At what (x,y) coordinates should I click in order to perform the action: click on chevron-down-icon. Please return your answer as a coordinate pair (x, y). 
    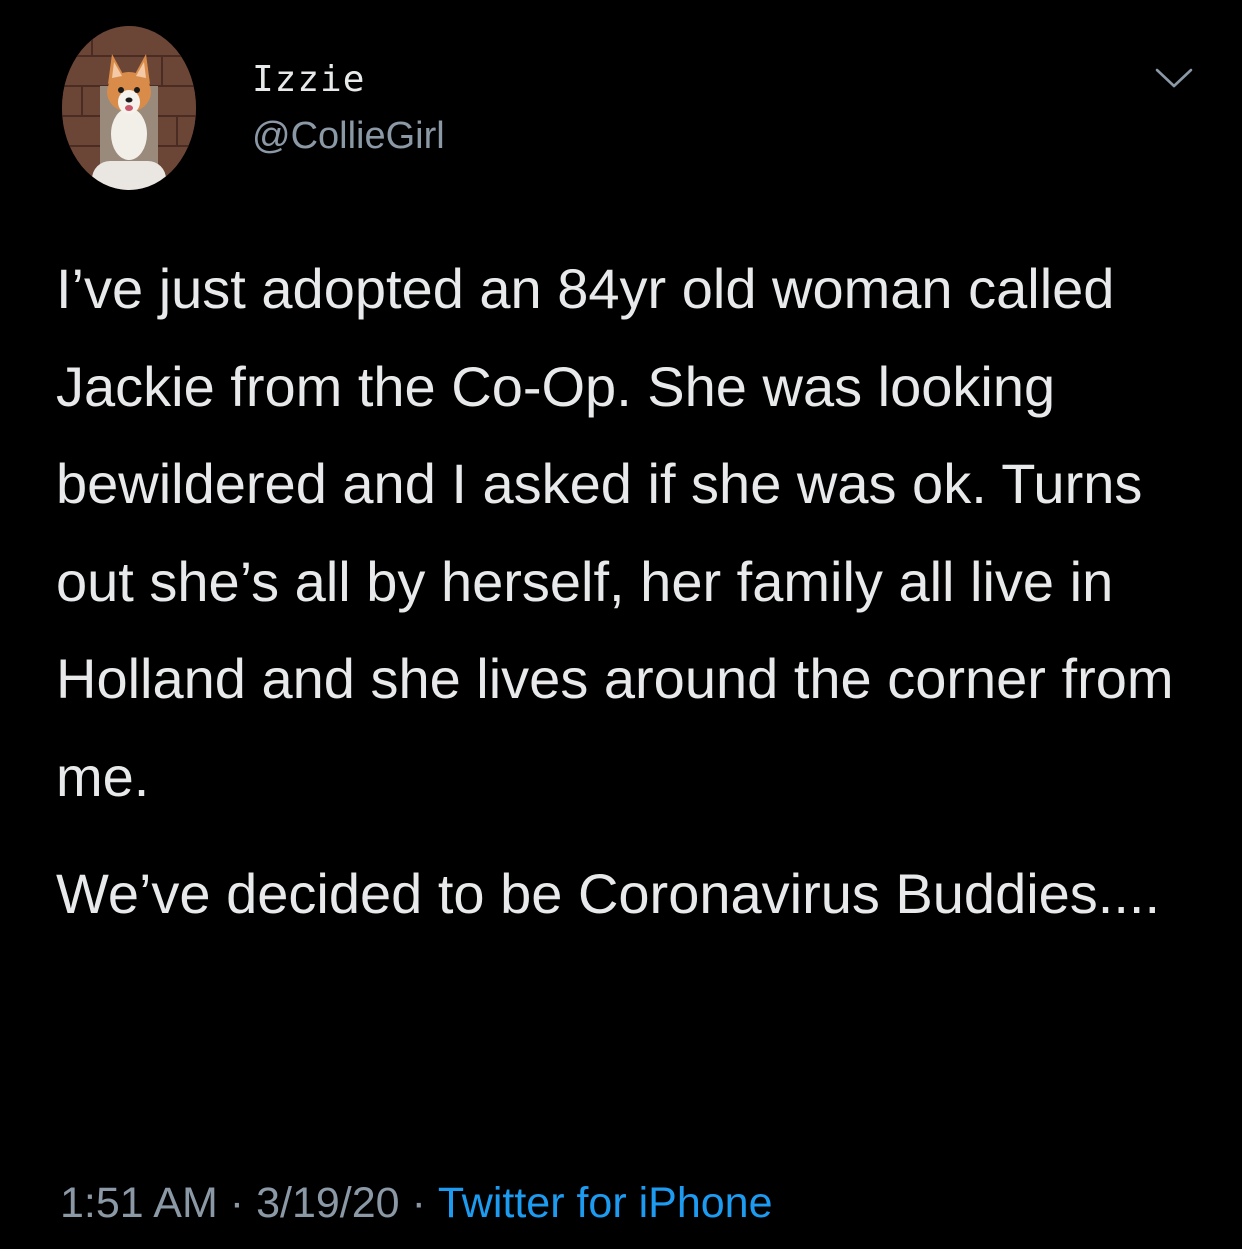
    Looking at the image, I should click on (1174, 78).